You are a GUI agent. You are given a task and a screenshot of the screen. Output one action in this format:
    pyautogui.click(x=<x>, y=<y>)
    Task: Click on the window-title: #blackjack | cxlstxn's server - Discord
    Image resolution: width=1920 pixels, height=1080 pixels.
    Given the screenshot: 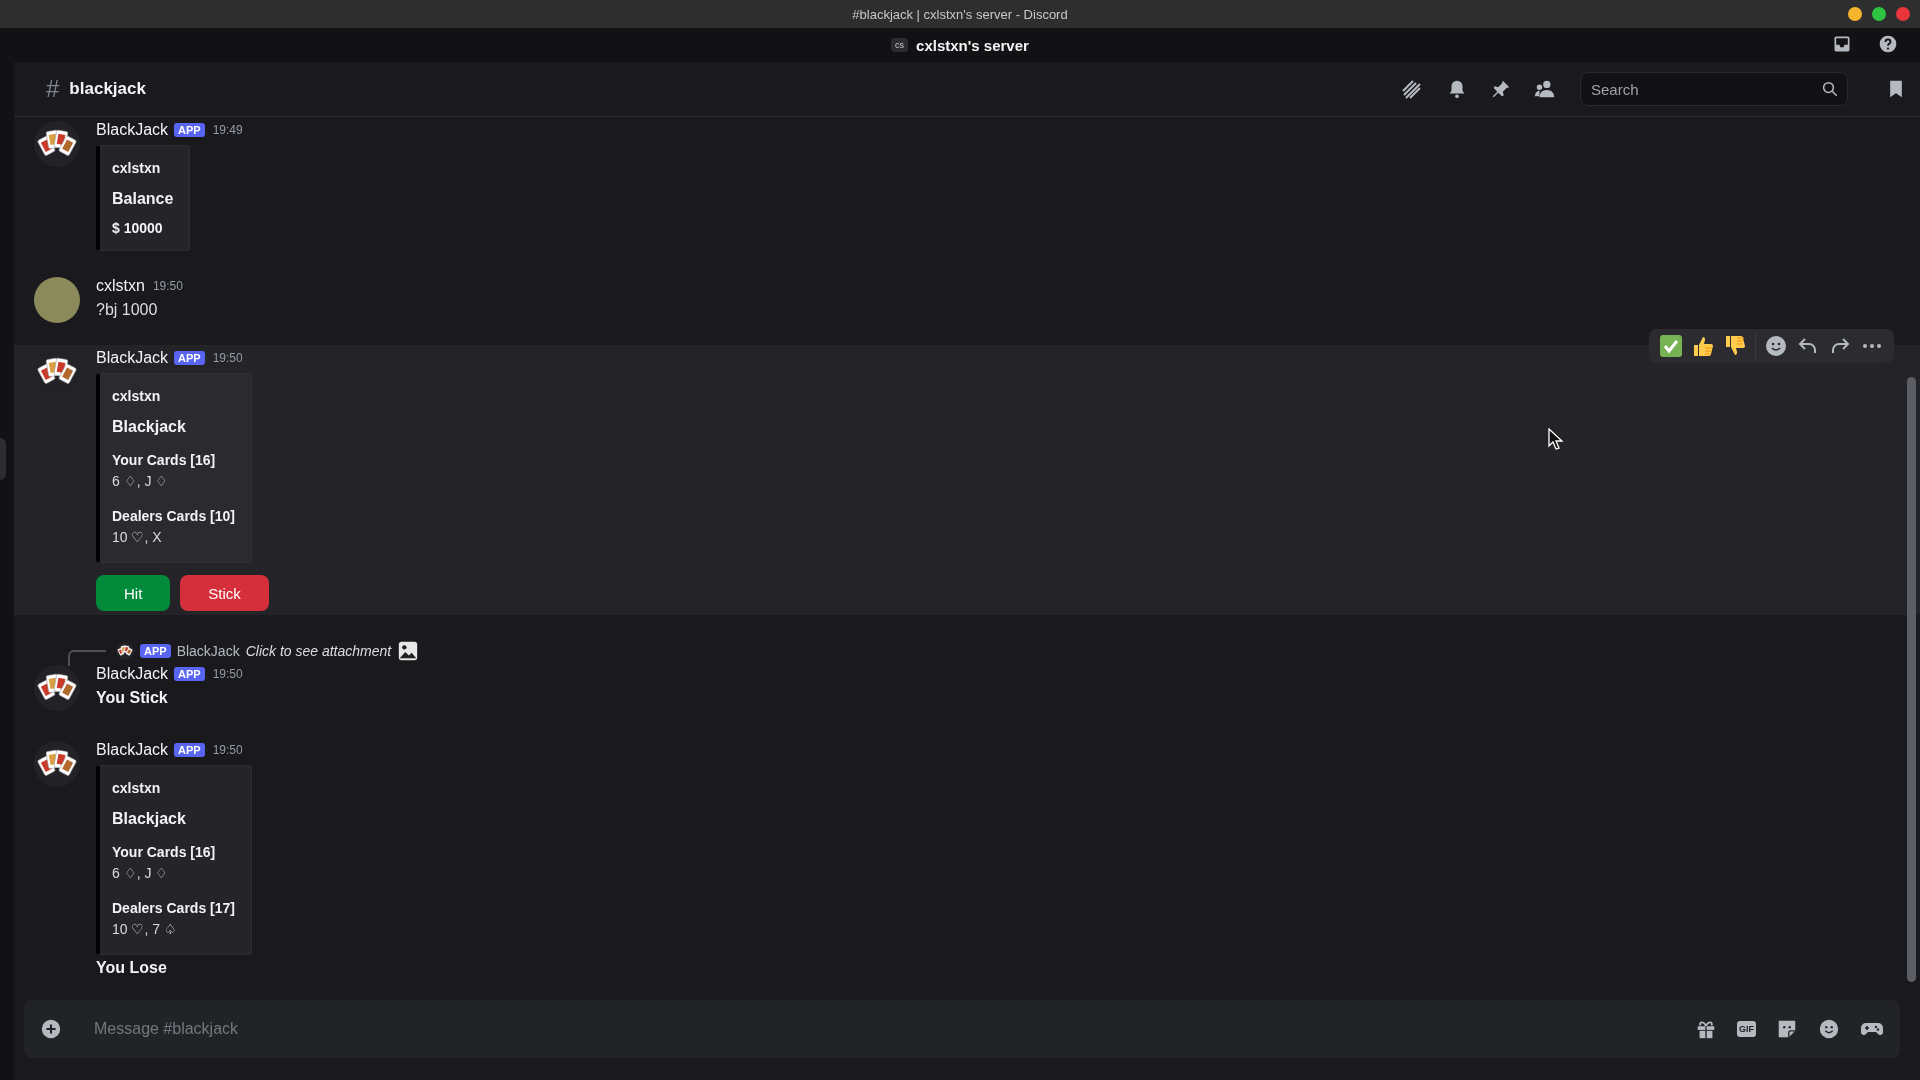 What is the action you would take?
    pyautogui.click(x=960, y=14)
    